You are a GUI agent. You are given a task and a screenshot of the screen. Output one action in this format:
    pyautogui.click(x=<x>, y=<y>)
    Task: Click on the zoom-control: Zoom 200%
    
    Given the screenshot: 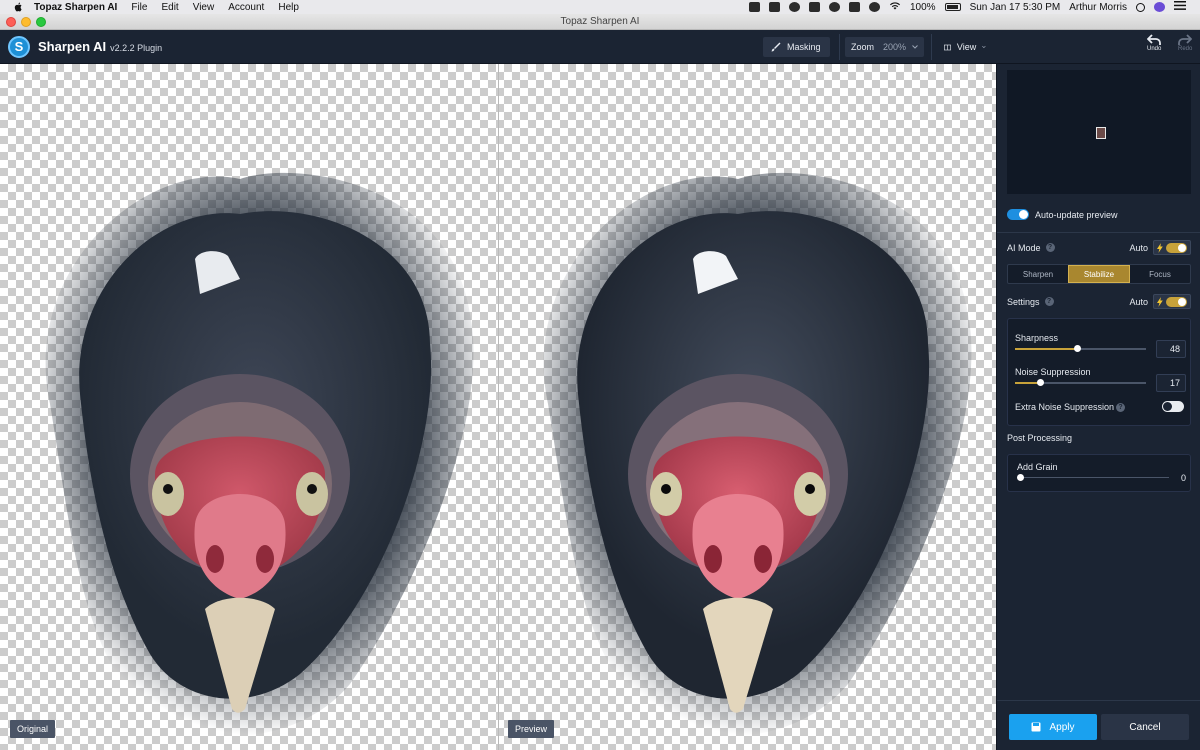 What is the action you would take?
    pyautogui.click(x=884, y=47)
    